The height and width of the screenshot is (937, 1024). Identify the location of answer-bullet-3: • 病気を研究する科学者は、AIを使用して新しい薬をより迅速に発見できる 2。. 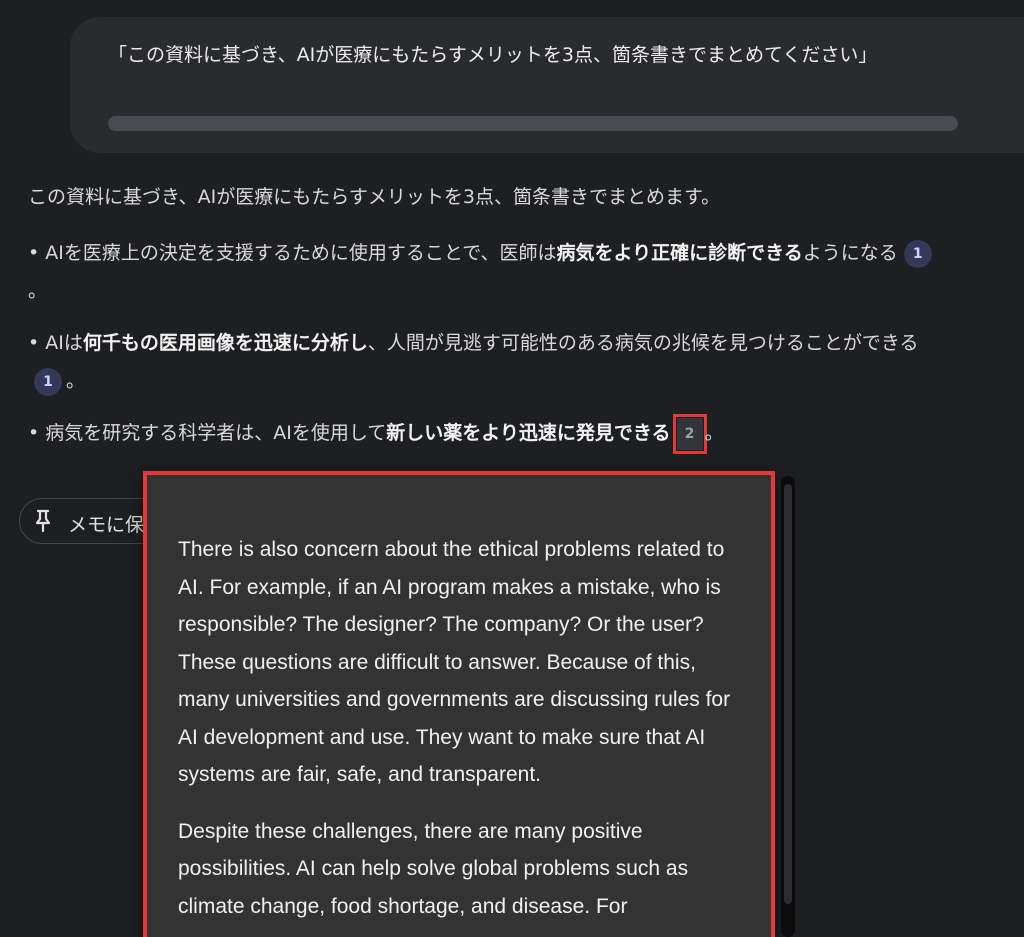
(484, 433).